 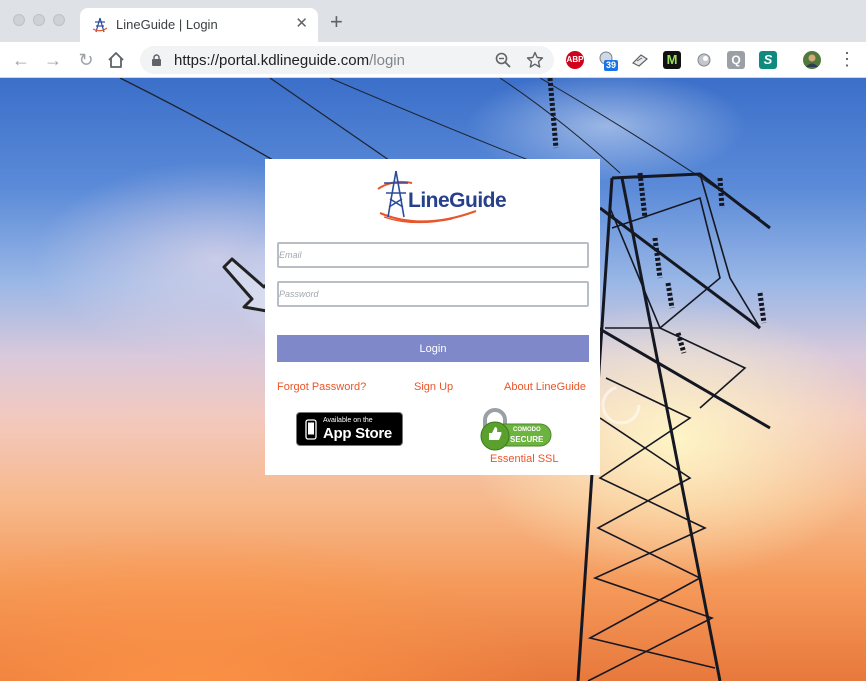 I want to click on essential-ssl-label: Essential SSL, so click(x=524, y=459).